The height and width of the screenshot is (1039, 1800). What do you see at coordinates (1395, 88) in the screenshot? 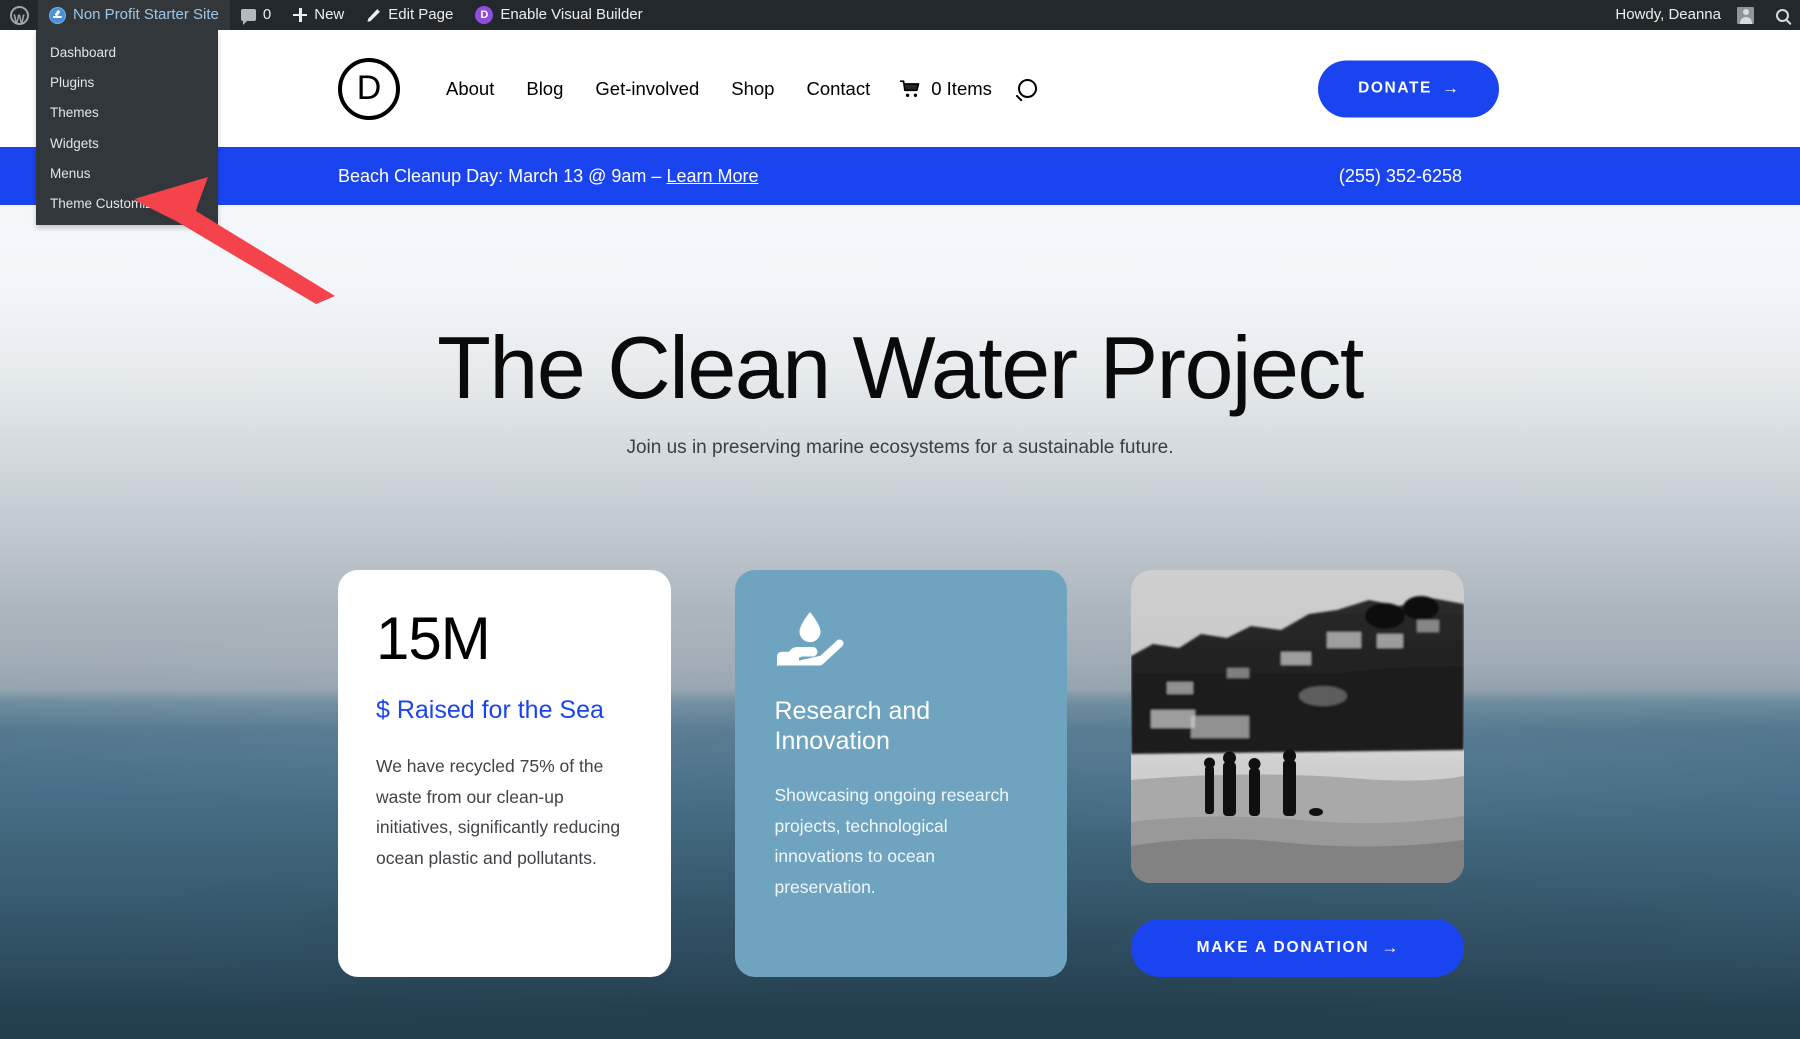
I see `donate-button-label: DONATE` at bounding box center [1395, 88].